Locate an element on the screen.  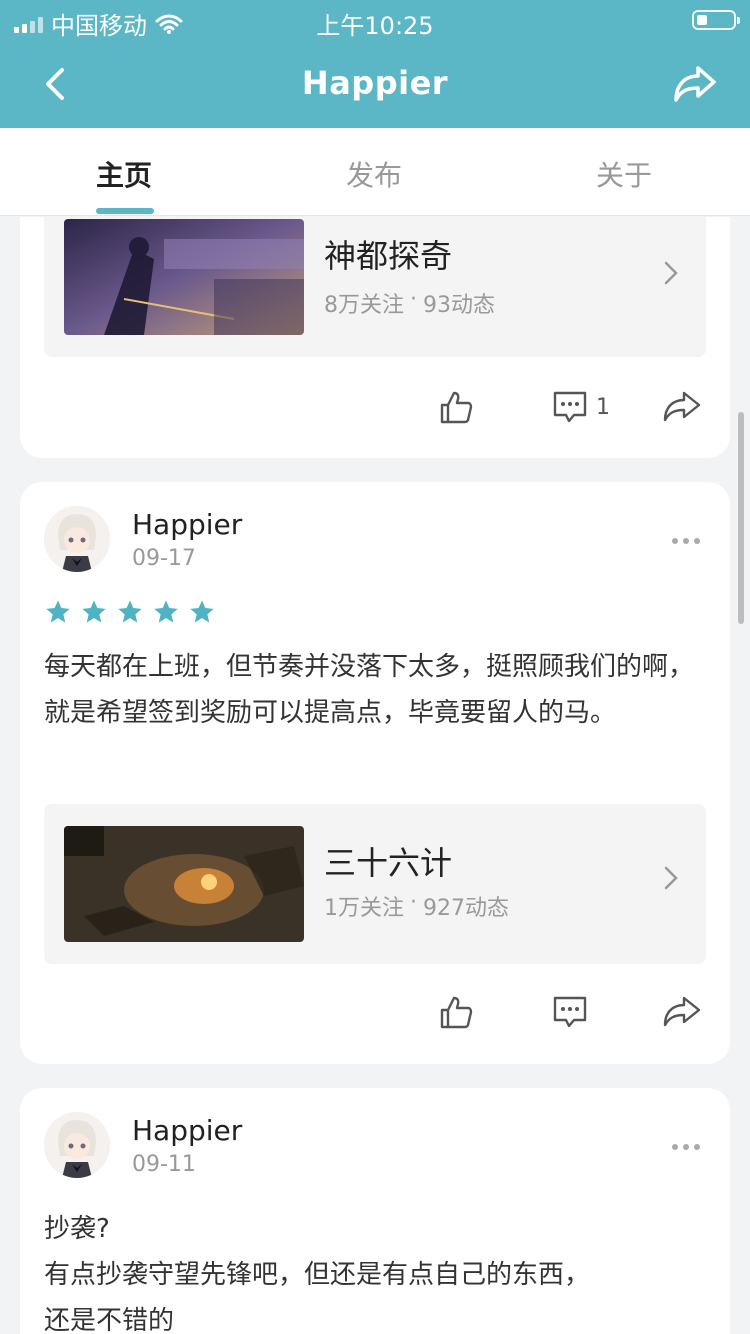
game-link: 神都探奇 8万关注 · 93动态 is located at coordinates (375, 287).